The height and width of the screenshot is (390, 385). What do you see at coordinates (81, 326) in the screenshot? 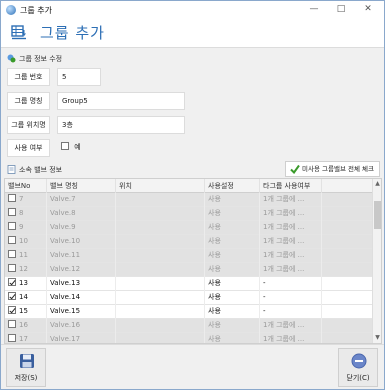
I see `cell-valve-name: Valve.16` at bounding box center [81, 326].